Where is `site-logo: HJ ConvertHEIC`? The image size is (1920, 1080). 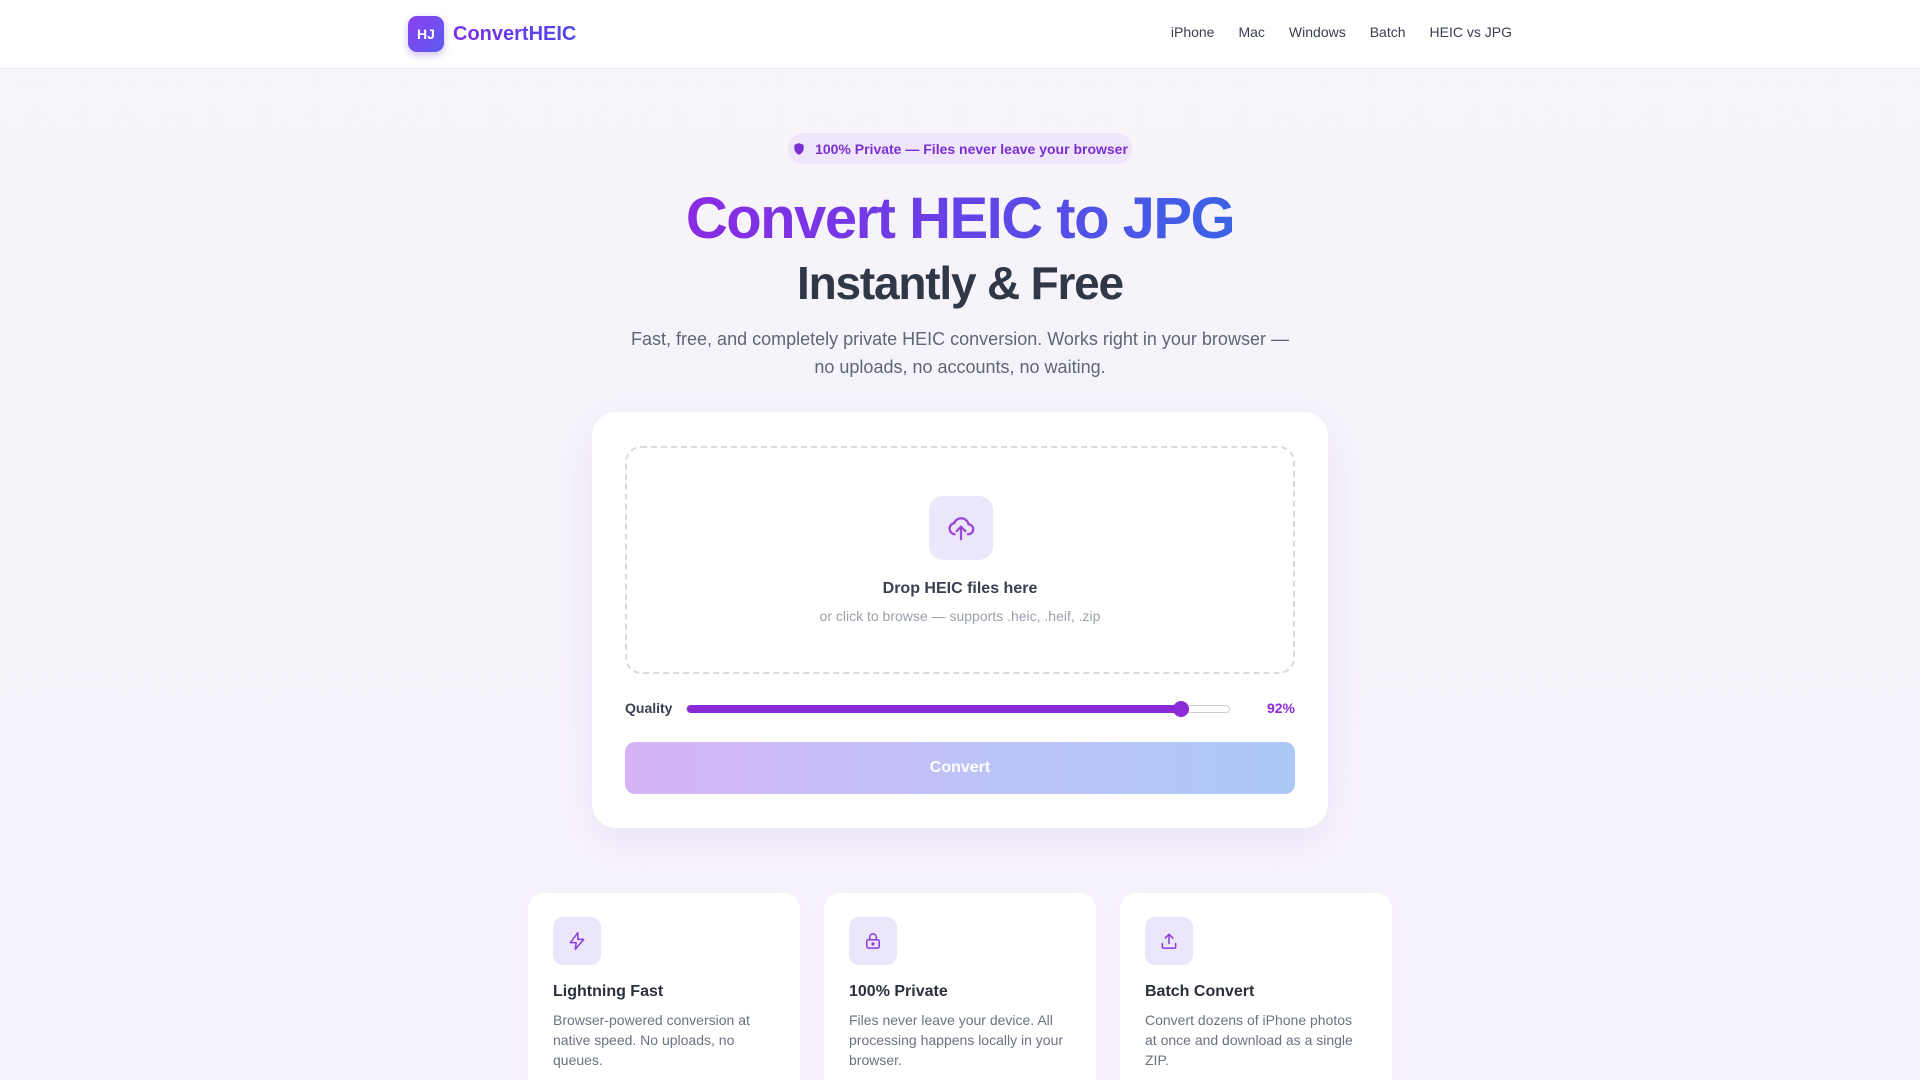
site-logo: HJ ConvertHEIC is located at coordinates (492, 34).